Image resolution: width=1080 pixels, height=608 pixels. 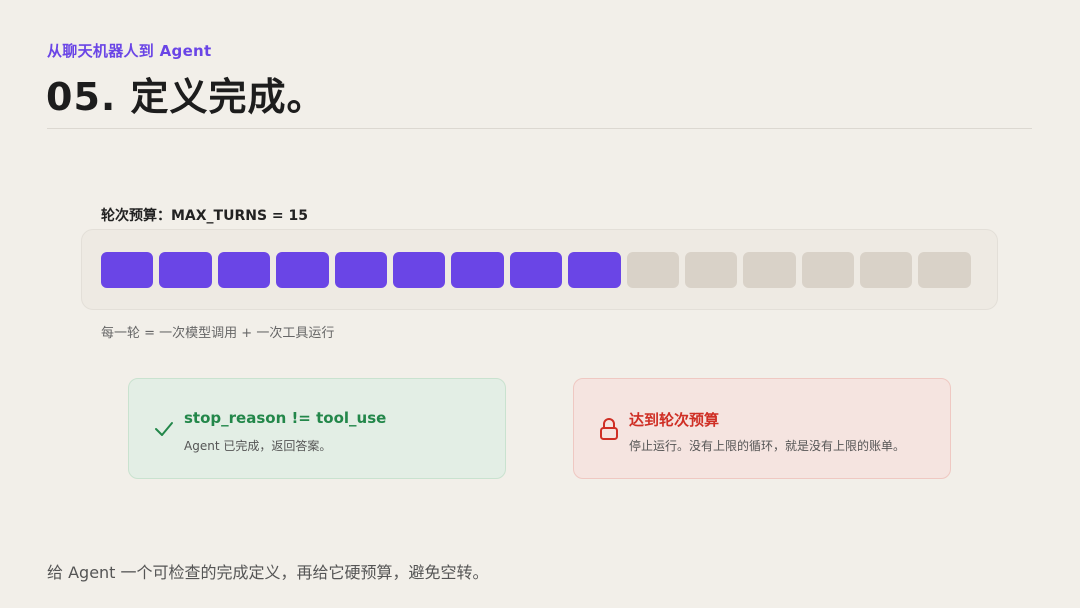 I want to click on completion-card: stop_reason != tool_use Agent 已完成，返回答案。, so click(x=317, y=428).